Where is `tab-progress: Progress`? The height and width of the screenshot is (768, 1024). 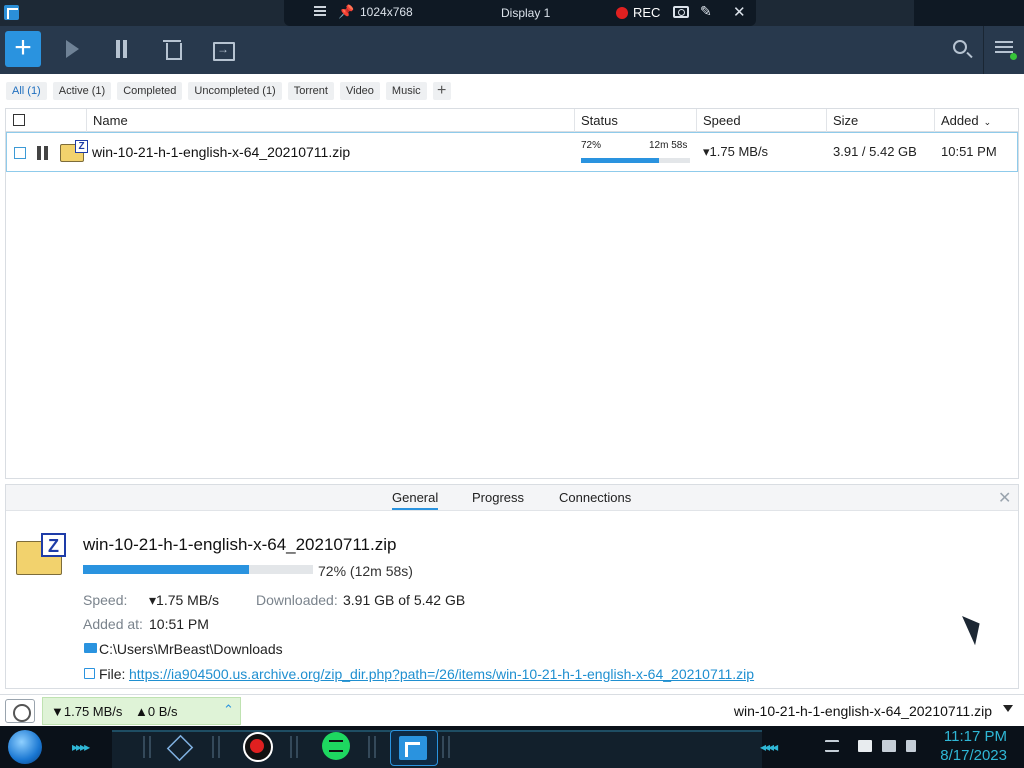 tab-progress: Progress is located at coordinates (498, 497).